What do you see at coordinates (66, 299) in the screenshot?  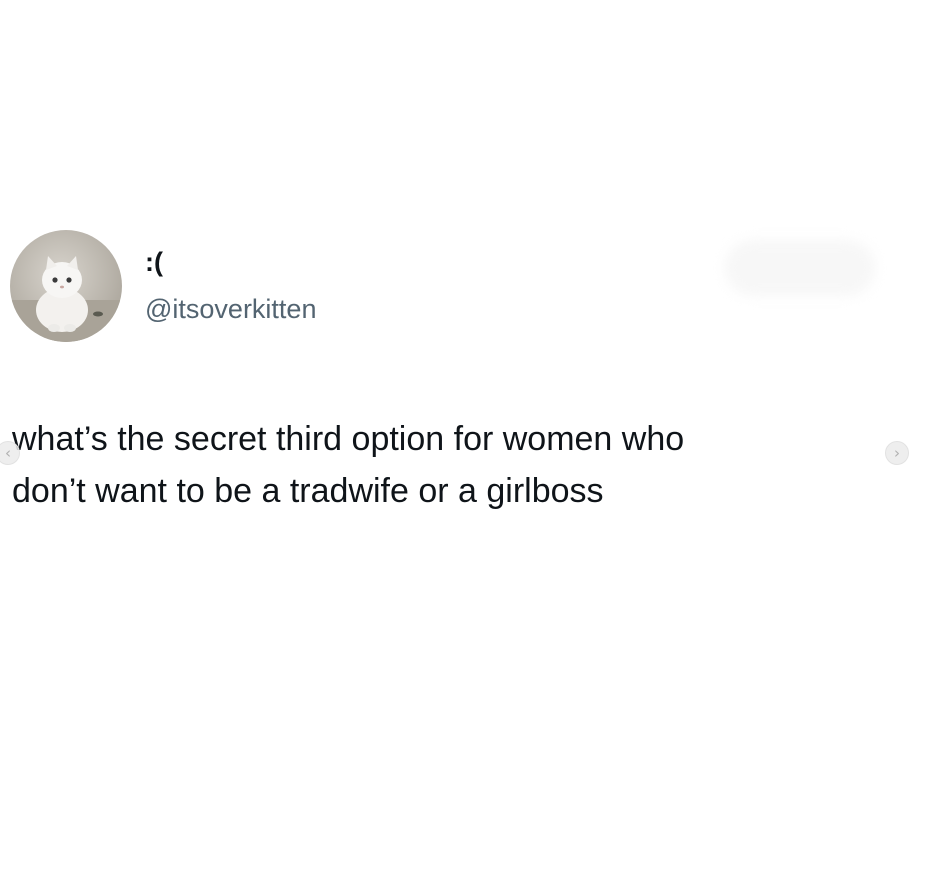 I see `kitten-avatar-icon` at bounding box center [66, 299].